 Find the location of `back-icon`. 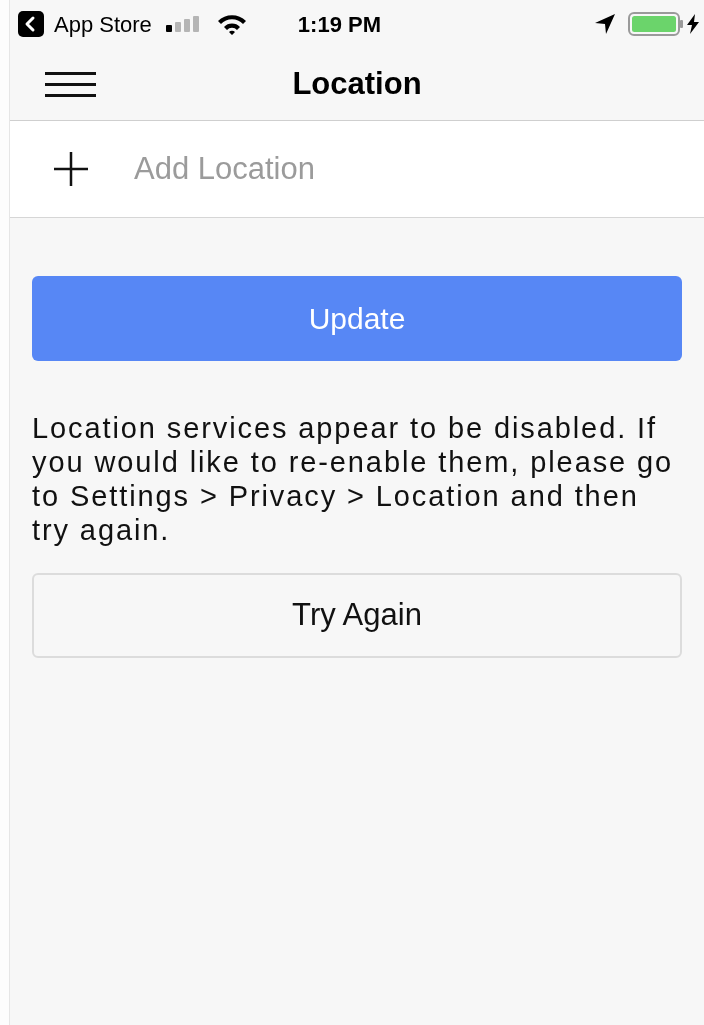

back-icon is located at coordinates (31, 24).